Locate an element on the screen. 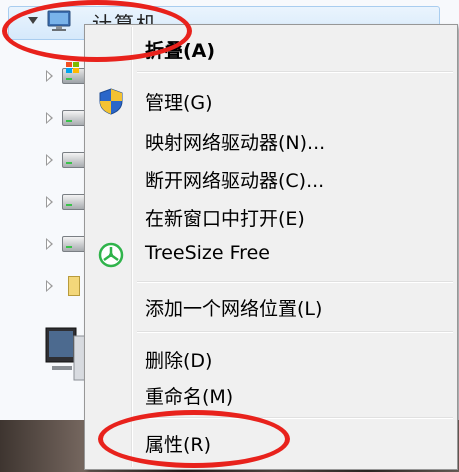 The image size is (459, 472). menu-item-label: 在新窗口中打开(E) is located at coordinates (225, 219).